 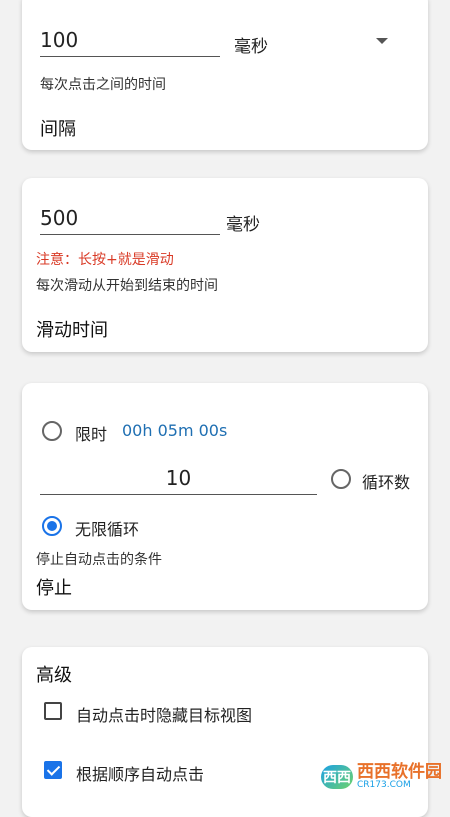 I want to click on interval-title: 间隔, so click(x=58, y=129).